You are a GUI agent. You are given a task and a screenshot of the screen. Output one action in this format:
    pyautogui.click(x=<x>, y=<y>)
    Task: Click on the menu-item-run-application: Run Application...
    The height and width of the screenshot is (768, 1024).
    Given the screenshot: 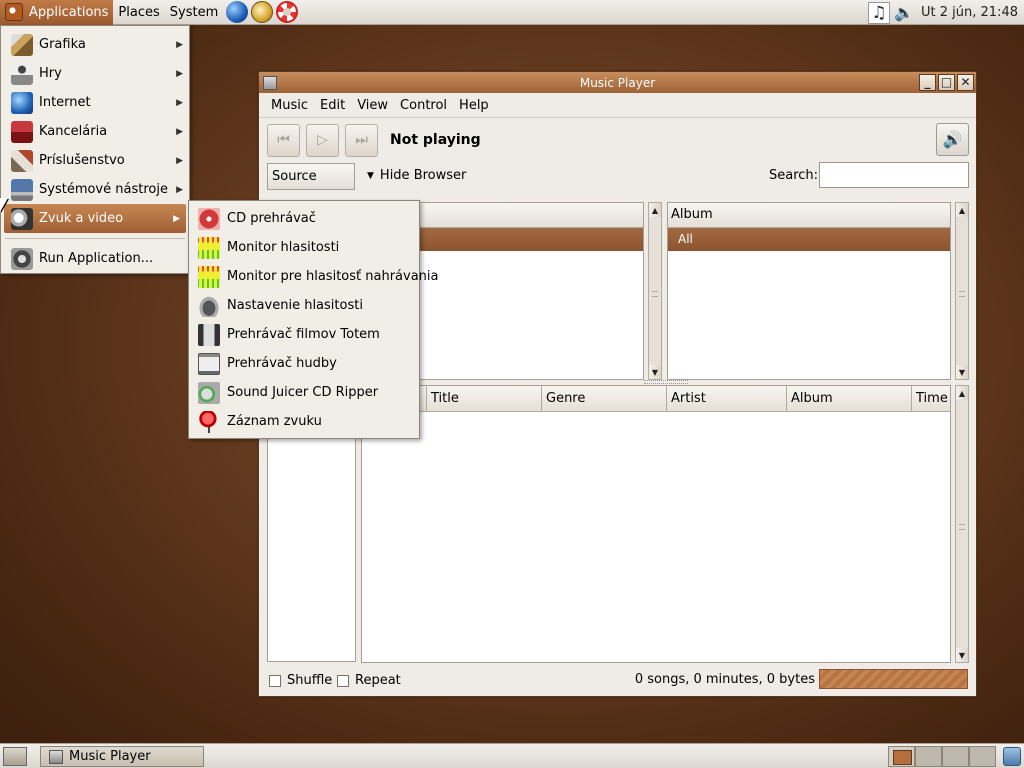 What is the action you would take?
    pyautogui.click(x=95, y=258)
    